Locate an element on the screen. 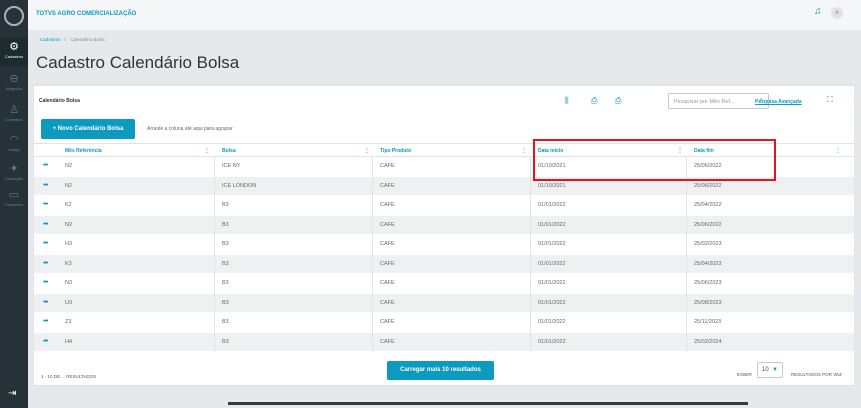 This screenshot has height=408, width=861. load-more-button: Carregar mais 10 resultados is located at coordinates (440, 370).